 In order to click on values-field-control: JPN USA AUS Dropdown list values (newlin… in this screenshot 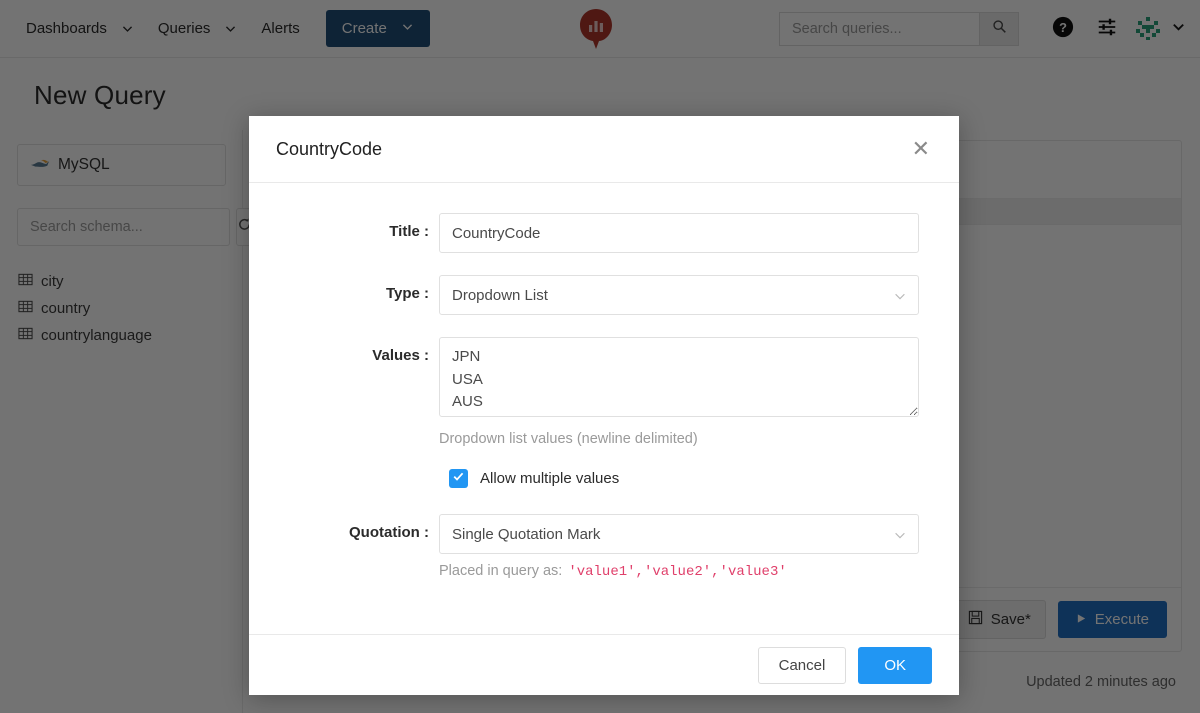, I will do `click(679, 392)`.